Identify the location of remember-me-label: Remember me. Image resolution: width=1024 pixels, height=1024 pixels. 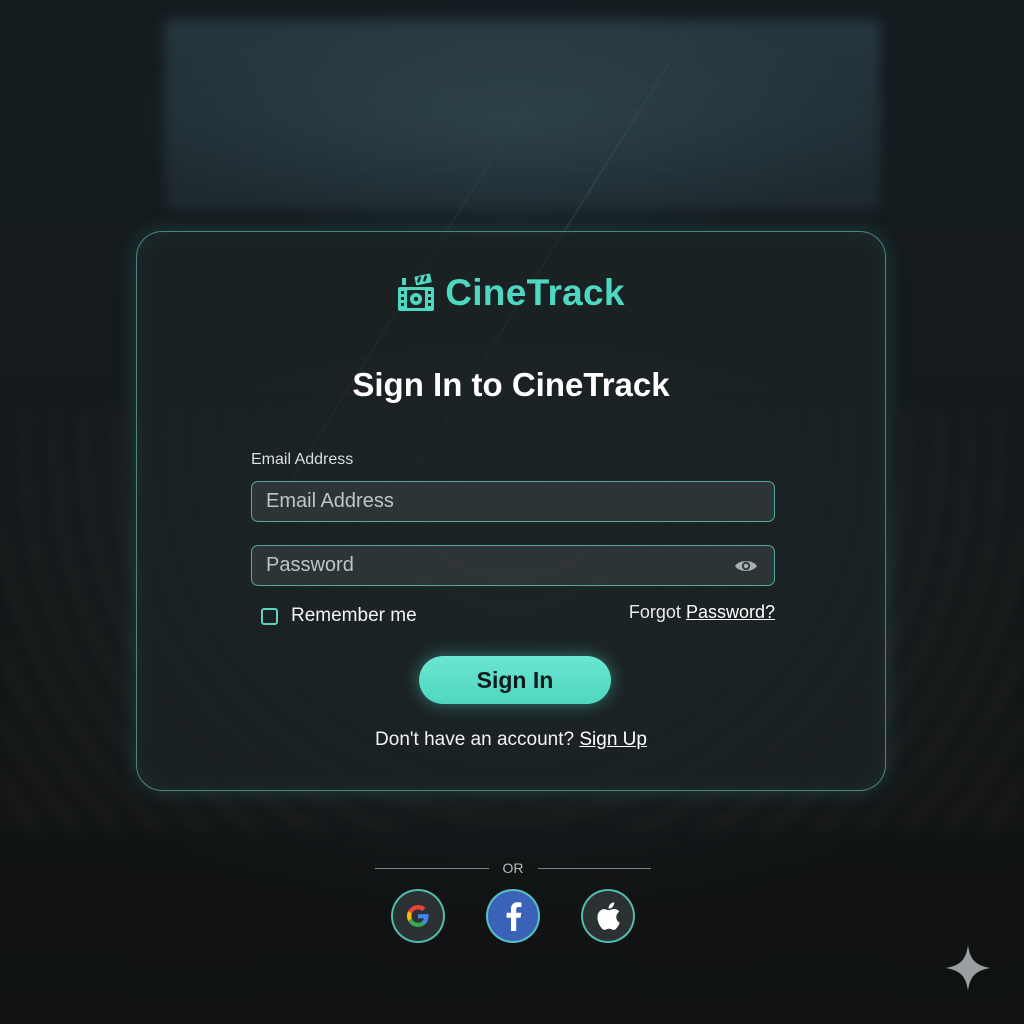
(354, 615).